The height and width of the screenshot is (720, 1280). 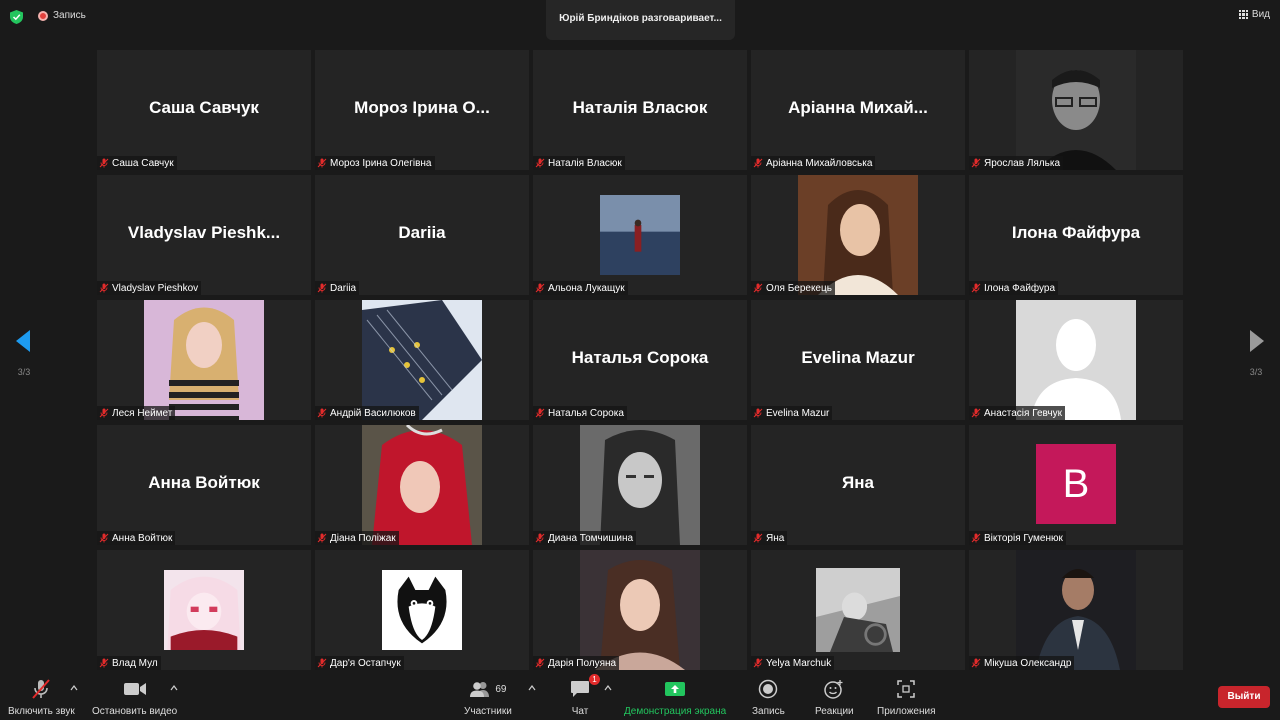 What do you see at coordinates (174, 688) in the screenshot?
I see `video-options-caret-icon` at bounding box center [174, 688].